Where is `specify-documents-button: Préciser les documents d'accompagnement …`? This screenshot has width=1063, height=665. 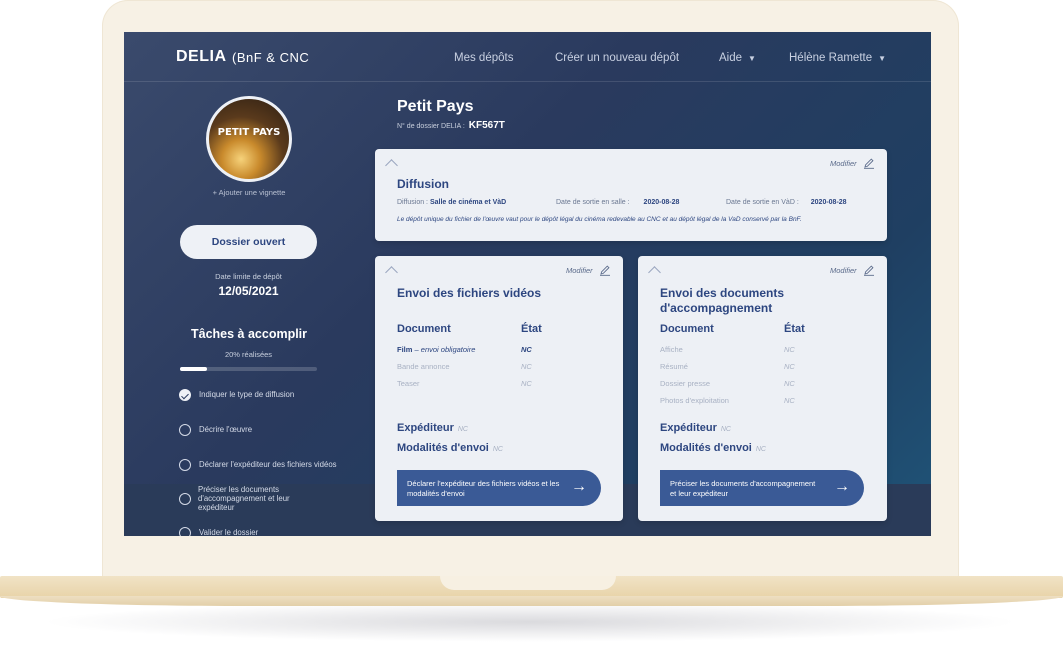 specify-documents-button: Préciser les documents d'accompagnement … is located at coordinates (762, 488).